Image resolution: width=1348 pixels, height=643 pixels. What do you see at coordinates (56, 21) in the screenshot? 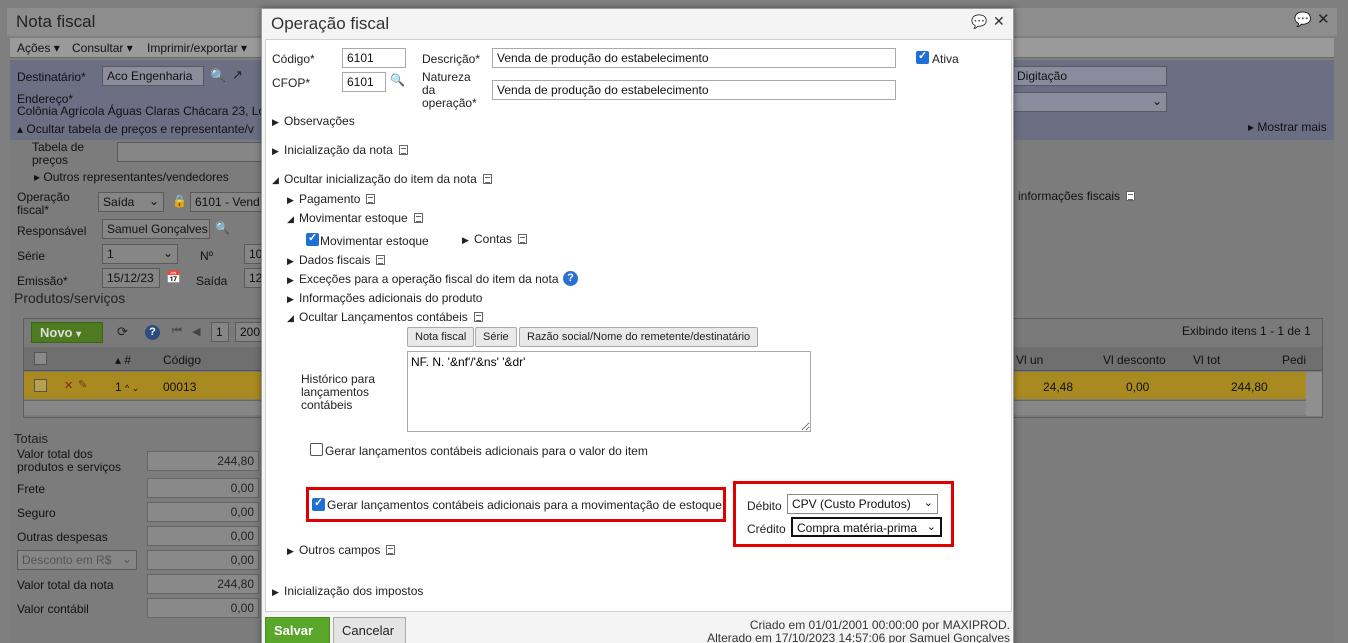
I see `background-window-title: Nota fiscal` at bounding box center [56, 21].